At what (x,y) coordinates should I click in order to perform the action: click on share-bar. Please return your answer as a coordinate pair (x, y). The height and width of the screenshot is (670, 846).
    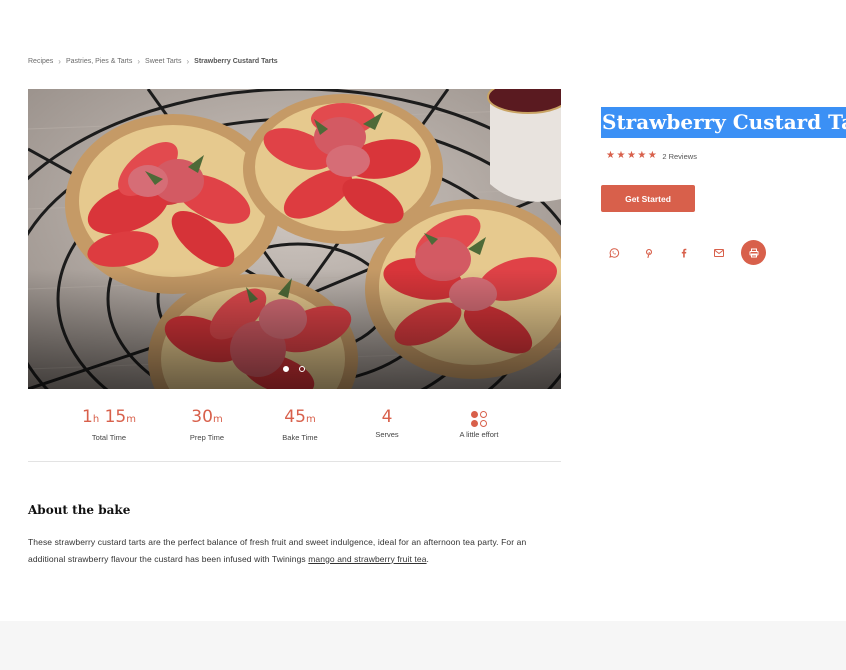
    Looking at the image, I should click on (688, 252).